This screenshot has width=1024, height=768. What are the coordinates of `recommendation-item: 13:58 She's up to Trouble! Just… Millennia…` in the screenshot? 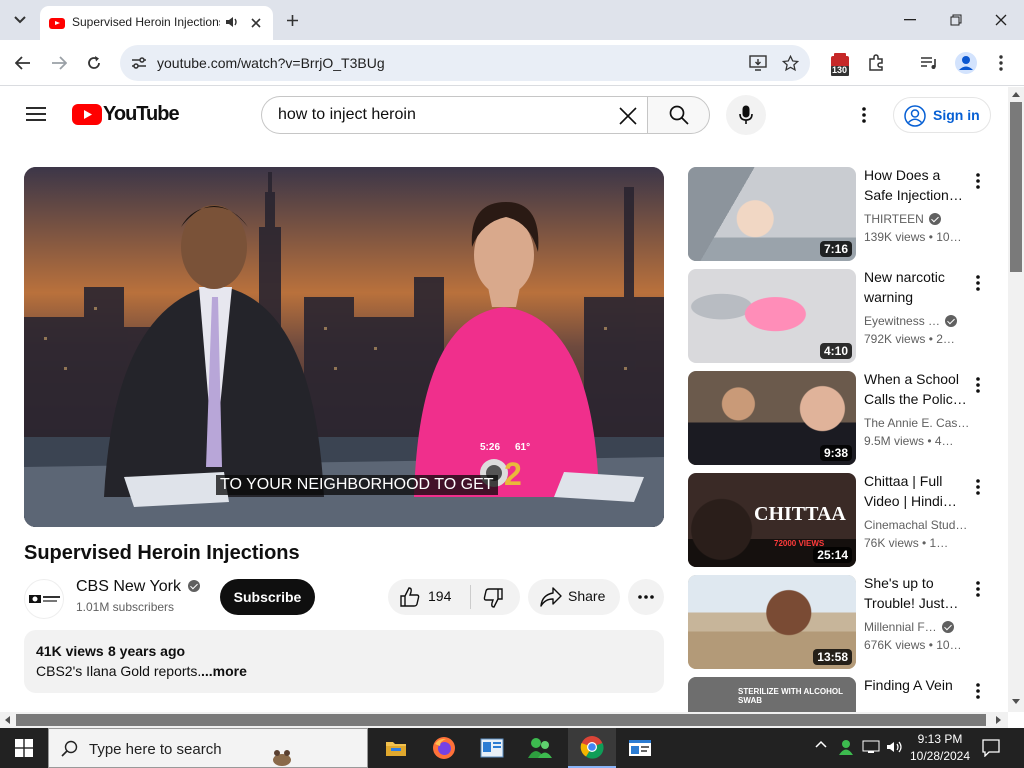 It's located at (838, 622).